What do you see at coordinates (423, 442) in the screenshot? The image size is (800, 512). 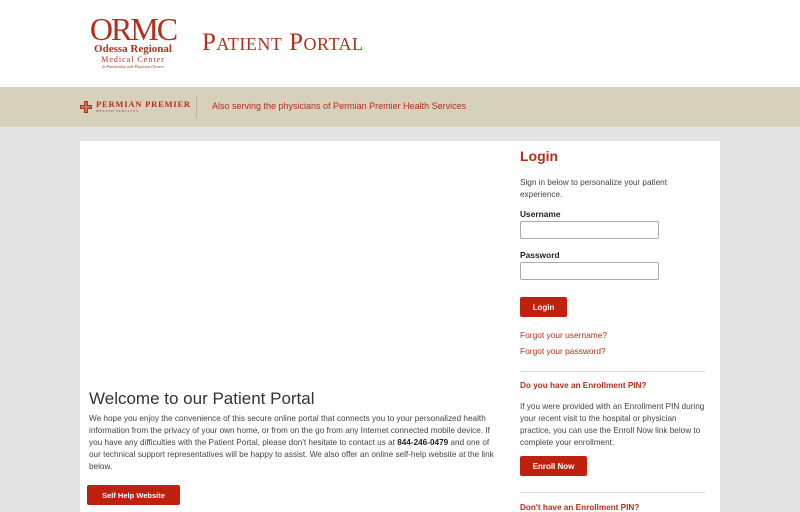 I see `support-phone: 844-246-0479` at bounding box center [423, 442].